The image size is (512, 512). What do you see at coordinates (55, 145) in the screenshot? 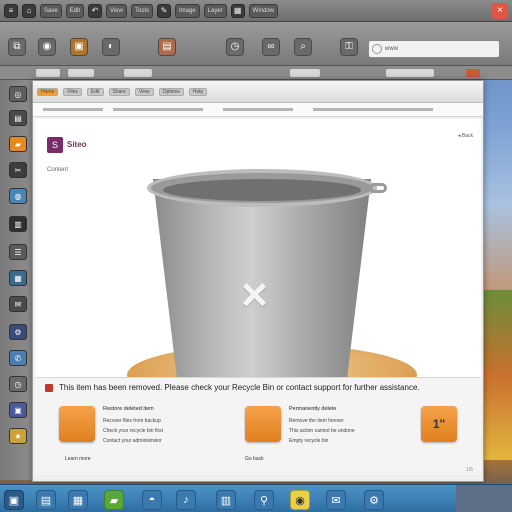
I see `site-logo: S` at bounding box center [55, 145].